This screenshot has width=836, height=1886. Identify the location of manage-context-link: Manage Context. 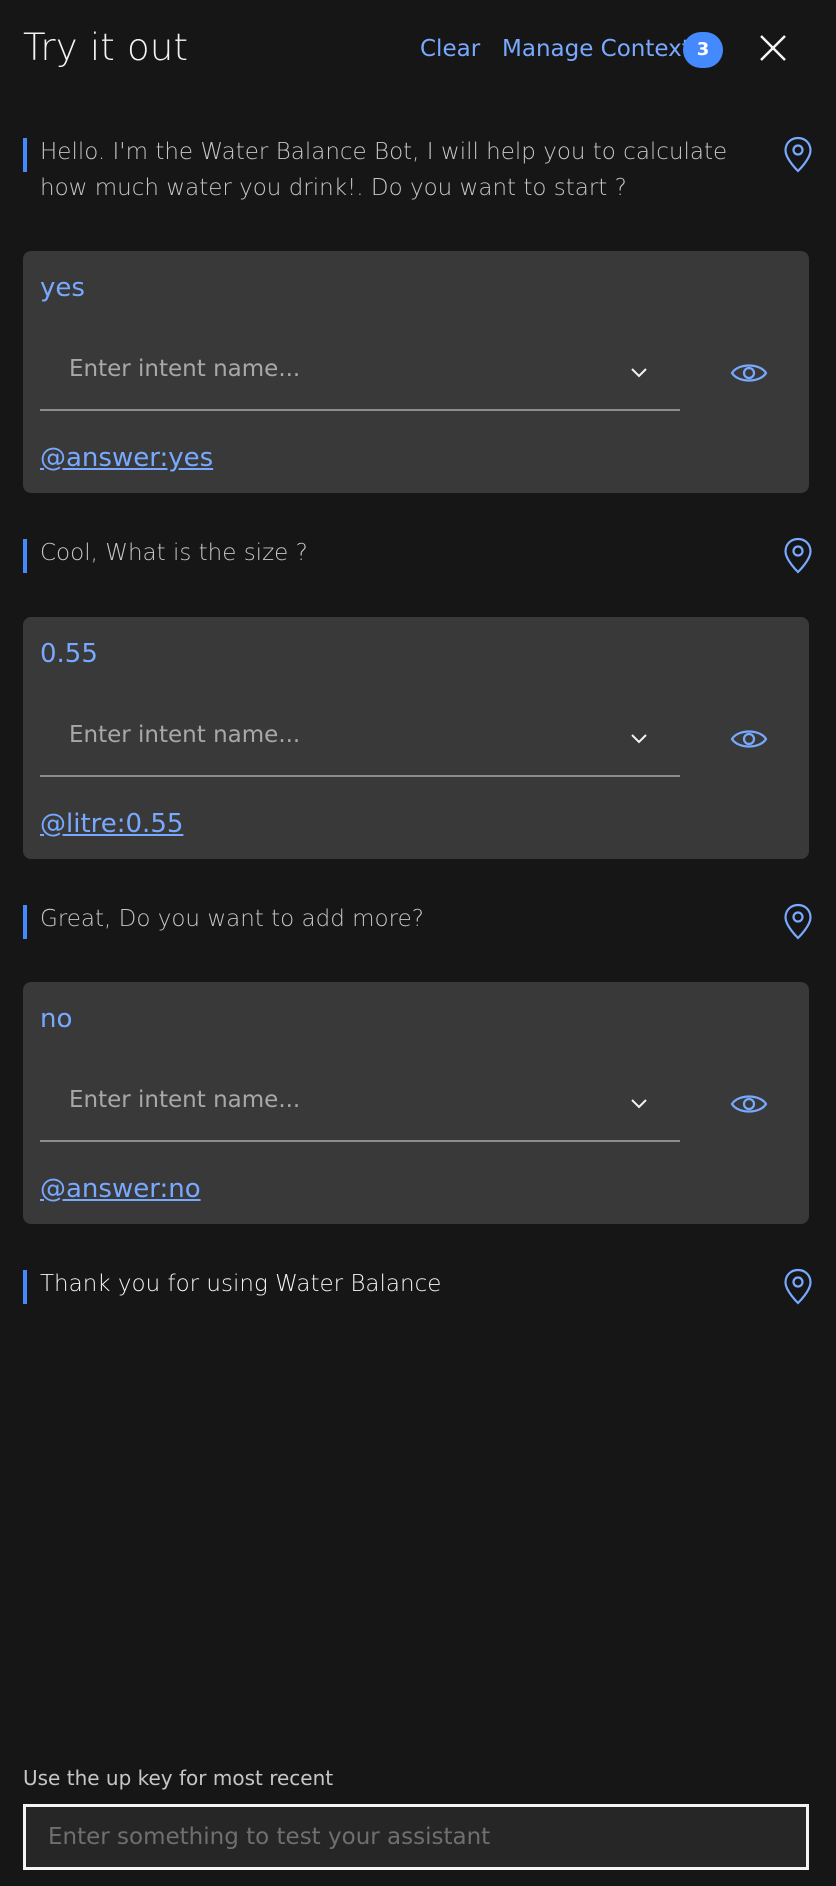
(596, 49).